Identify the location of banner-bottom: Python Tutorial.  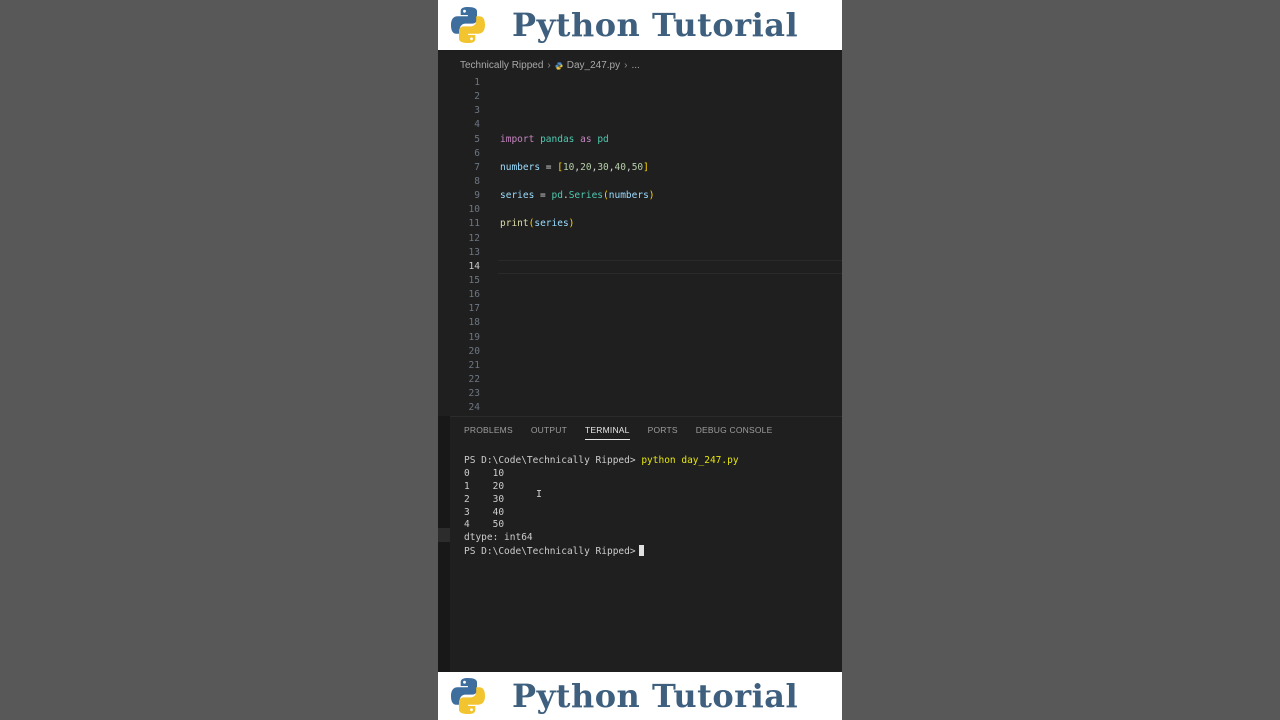
(640, 696).